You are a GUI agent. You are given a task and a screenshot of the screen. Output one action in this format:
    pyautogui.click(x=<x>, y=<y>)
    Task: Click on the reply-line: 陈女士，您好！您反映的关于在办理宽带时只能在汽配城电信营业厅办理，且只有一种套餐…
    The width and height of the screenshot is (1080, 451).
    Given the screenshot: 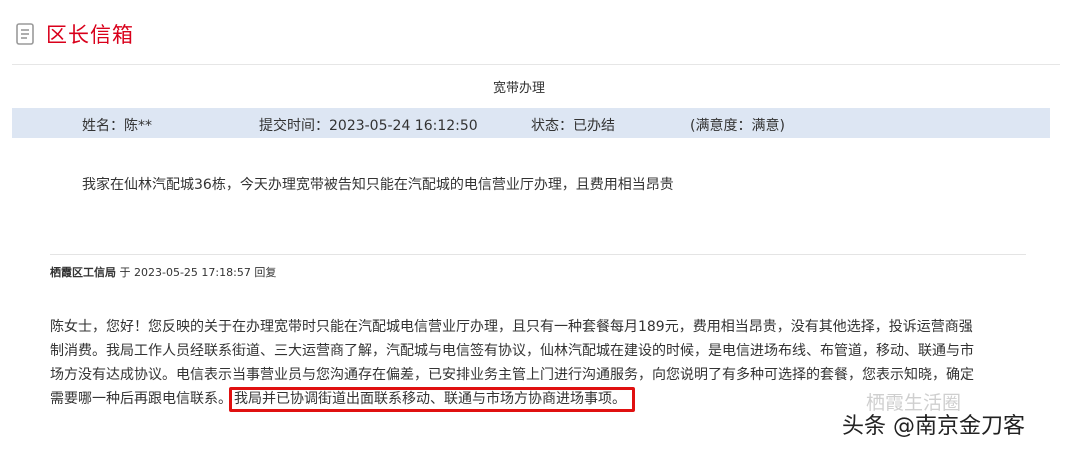 What is the action you would take?
    pyautogui.click(x=511, y=327)
    